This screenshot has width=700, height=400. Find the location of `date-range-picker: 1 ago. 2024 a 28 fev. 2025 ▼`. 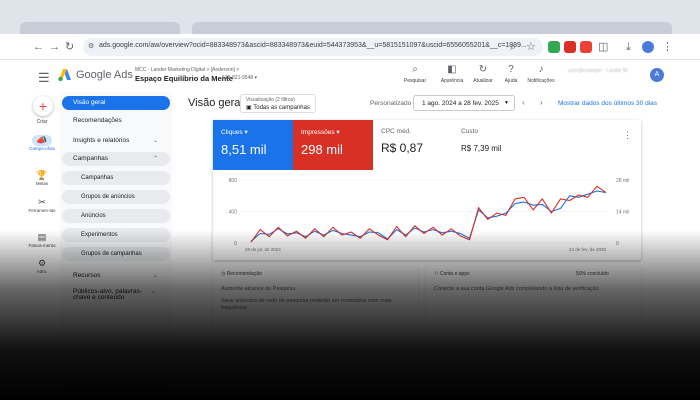

date-range-picker: 1 ago. 2024 a 28 fev. 2025 ▼ is located at coordinates (464, 103).